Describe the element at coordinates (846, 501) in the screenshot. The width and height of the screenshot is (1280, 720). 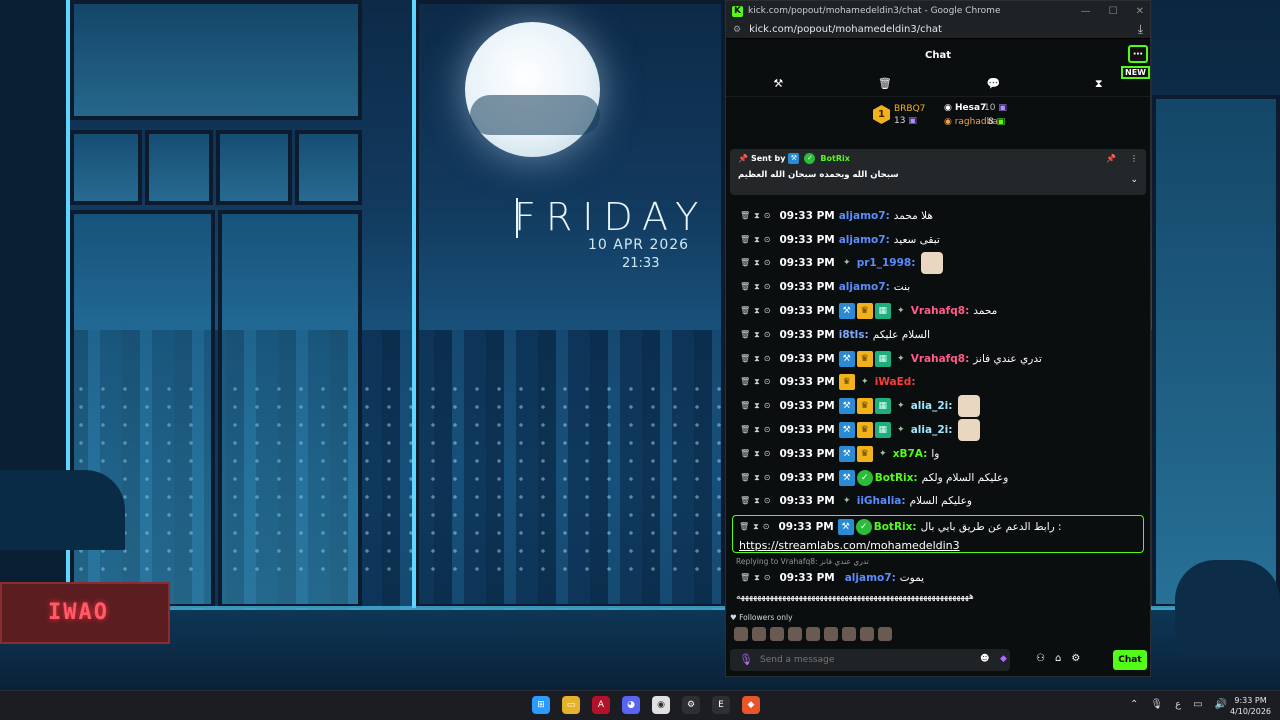
I see `misc-badge-icon: ✦` at that location.